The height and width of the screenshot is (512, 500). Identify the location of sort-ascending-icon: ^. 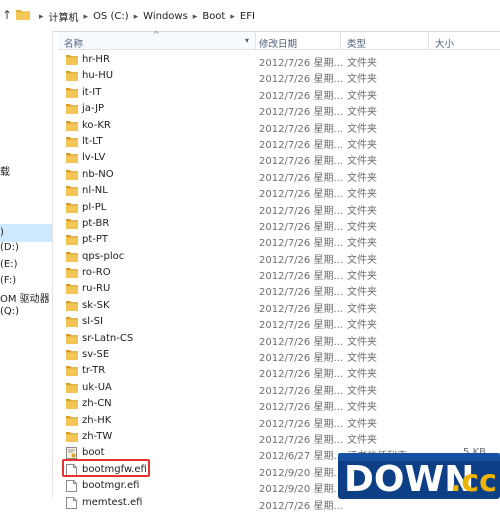
(156, 34).